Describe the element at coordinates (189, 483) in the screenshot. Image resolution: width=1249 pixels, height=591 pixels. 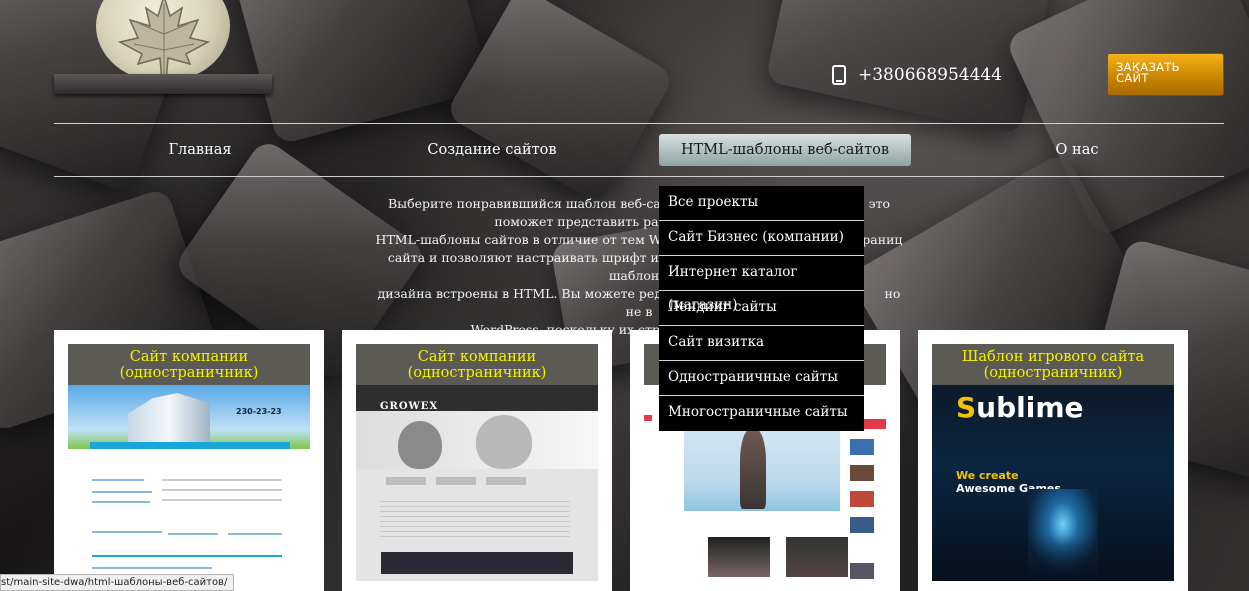
I see `card-thumbnail: 230-23-23` at that location.